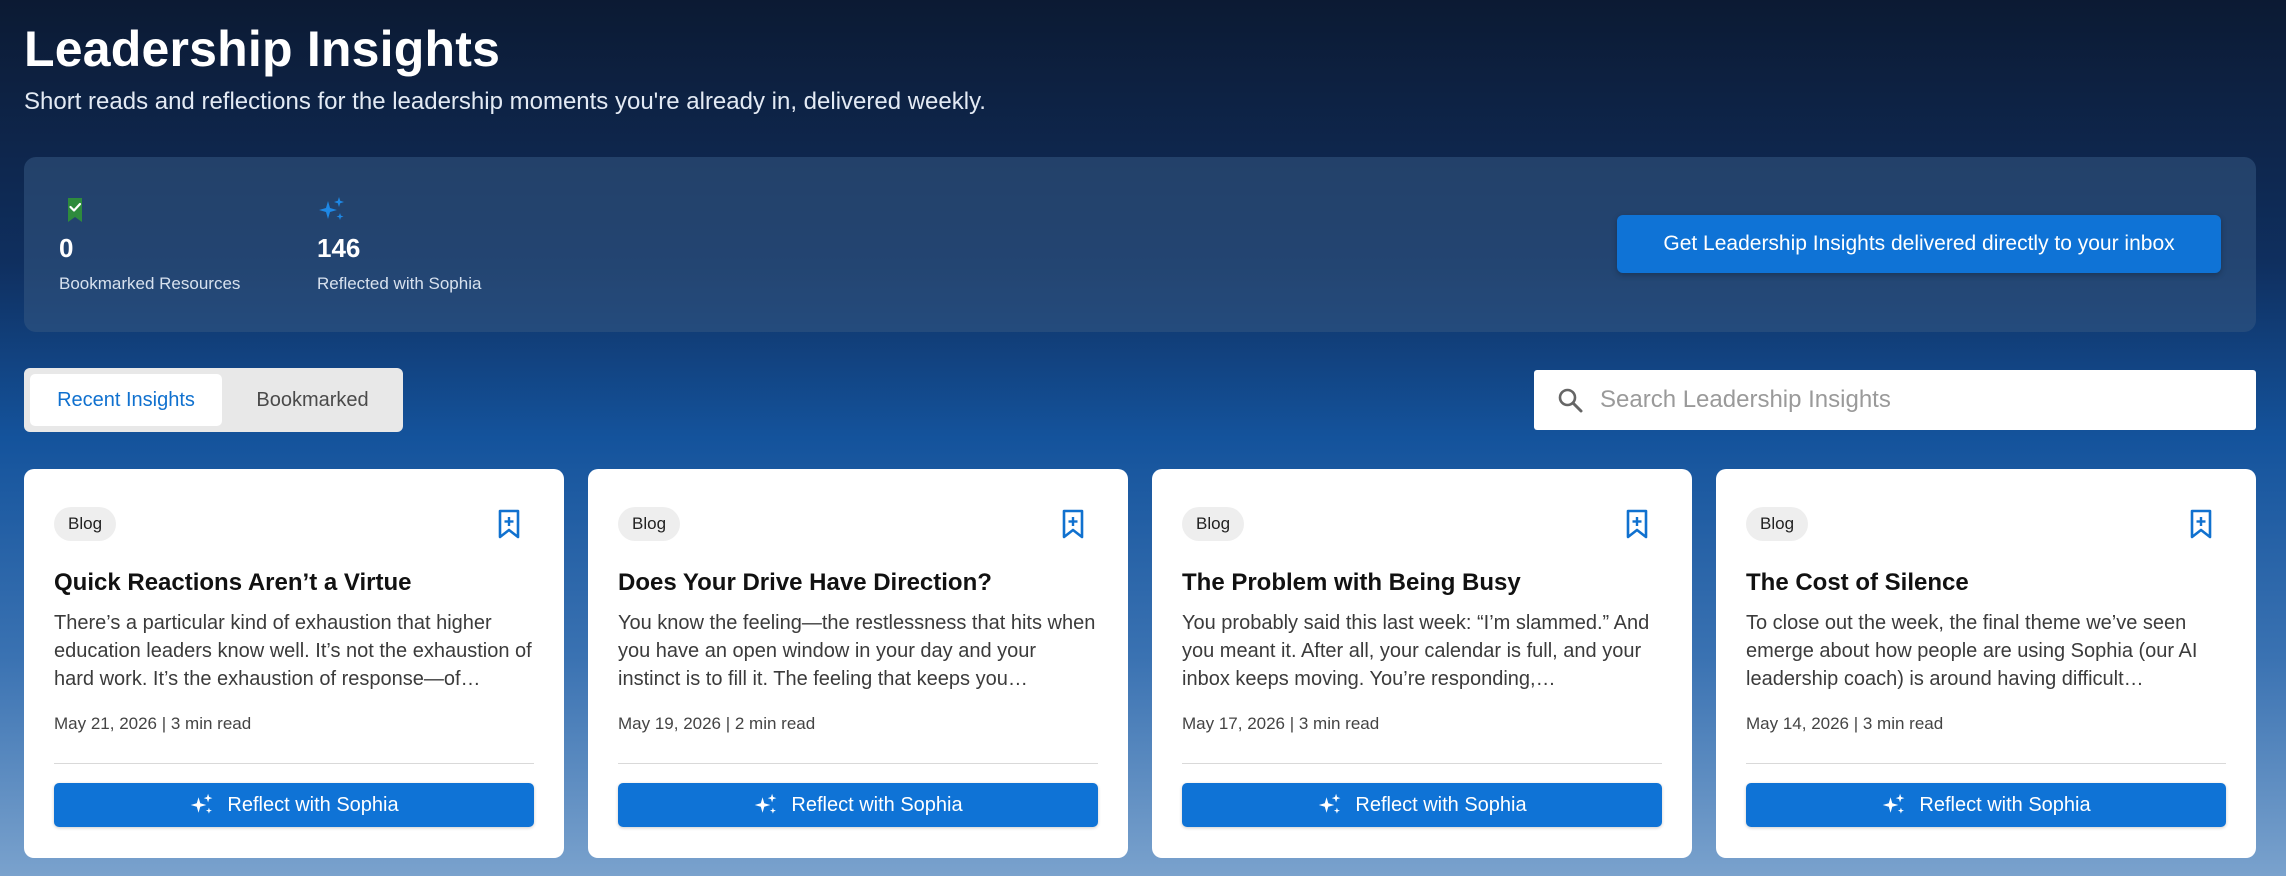 Image resolution: width=2286 pixels, height=876 pixels. I want to click on stat-bookmarked: 0 Bookmarked Resources, so click(149, 244).